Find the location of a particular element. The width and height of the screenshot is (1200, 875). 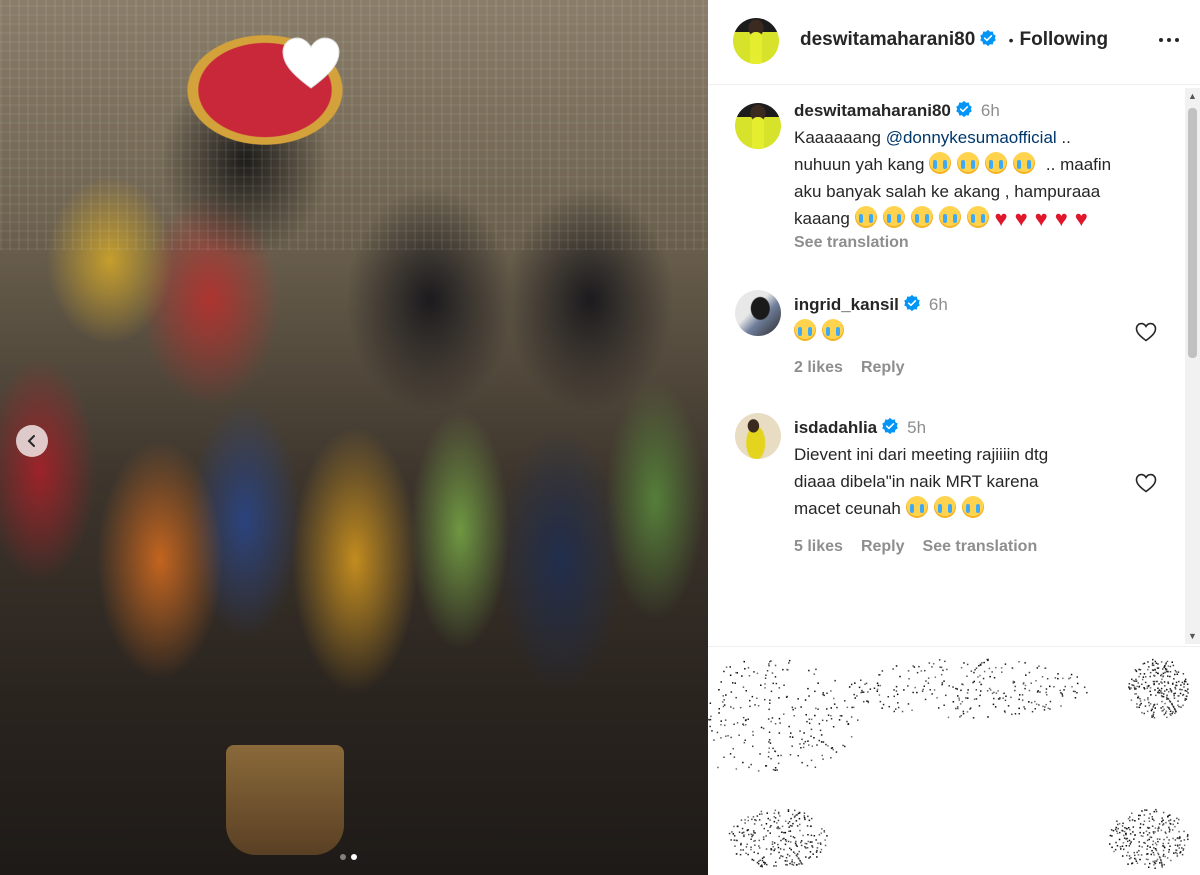

comment-text: diaaa dibela"in naik MRT karena is located at coordinates (916, 481).